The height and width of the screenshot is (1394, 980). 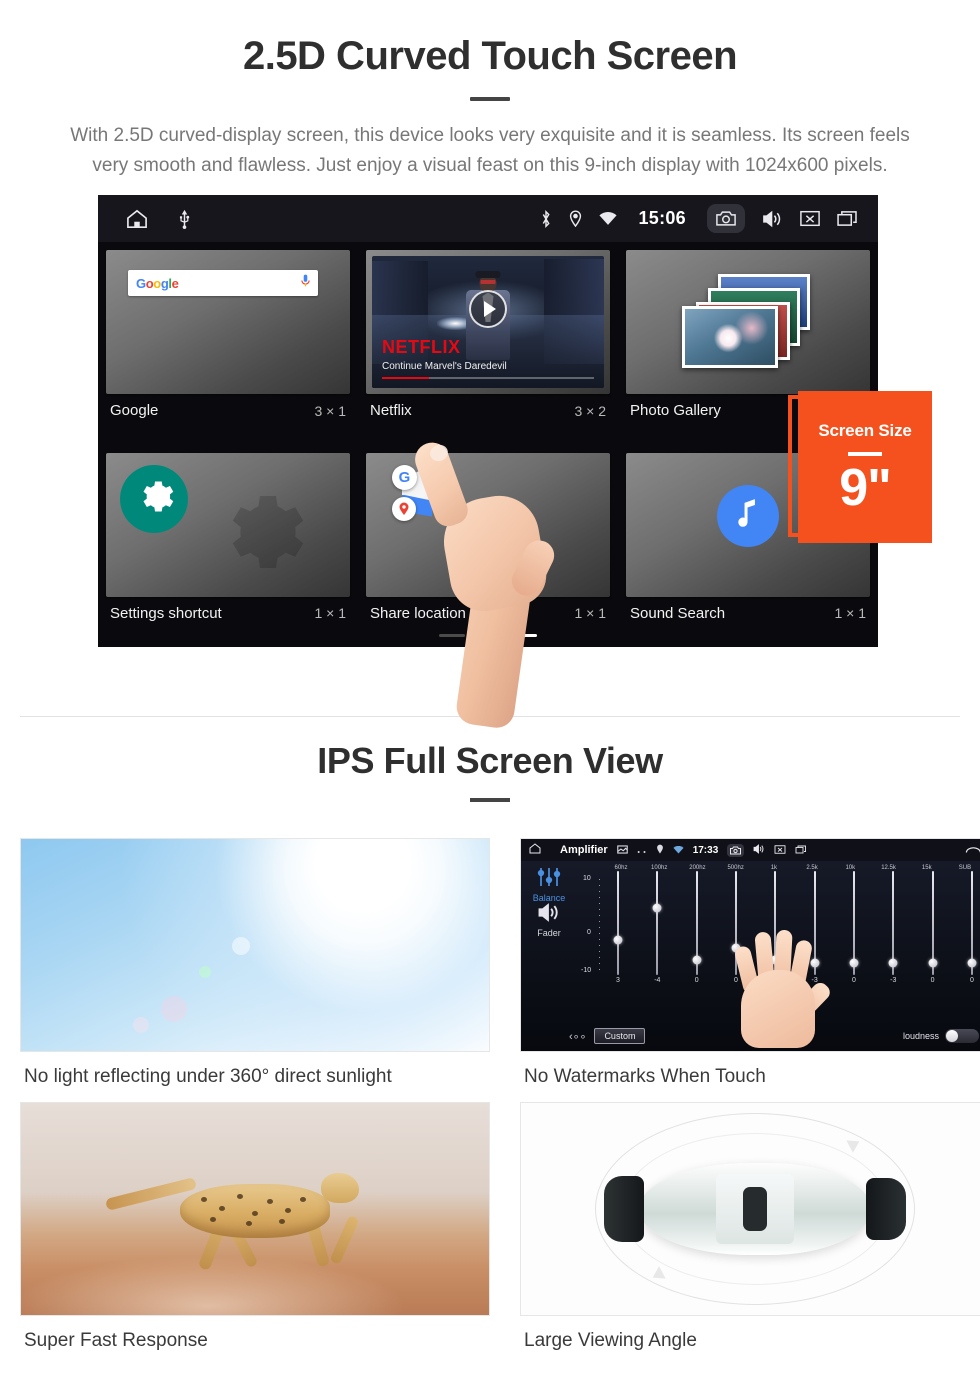 What do you see at coordinates (116, 1340) in the screenshot?
I see `card-caption: Super Fast Response` at bounding box center [116, 1340].